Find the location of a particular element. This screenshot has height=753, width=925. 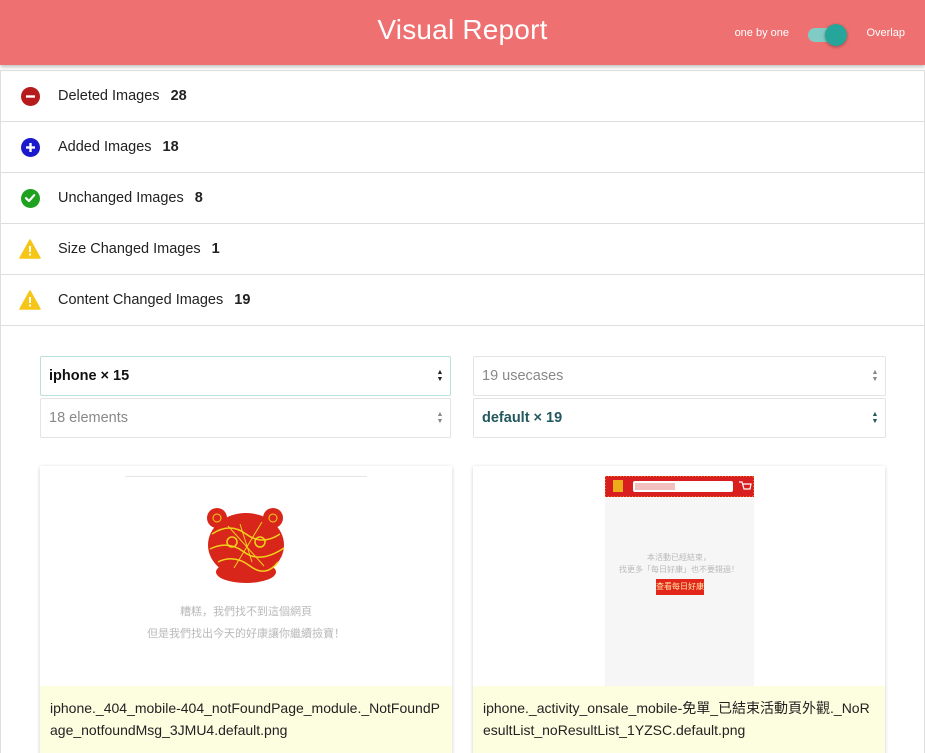

category-label: Unchanged Images is located at coordinates (121, 198).